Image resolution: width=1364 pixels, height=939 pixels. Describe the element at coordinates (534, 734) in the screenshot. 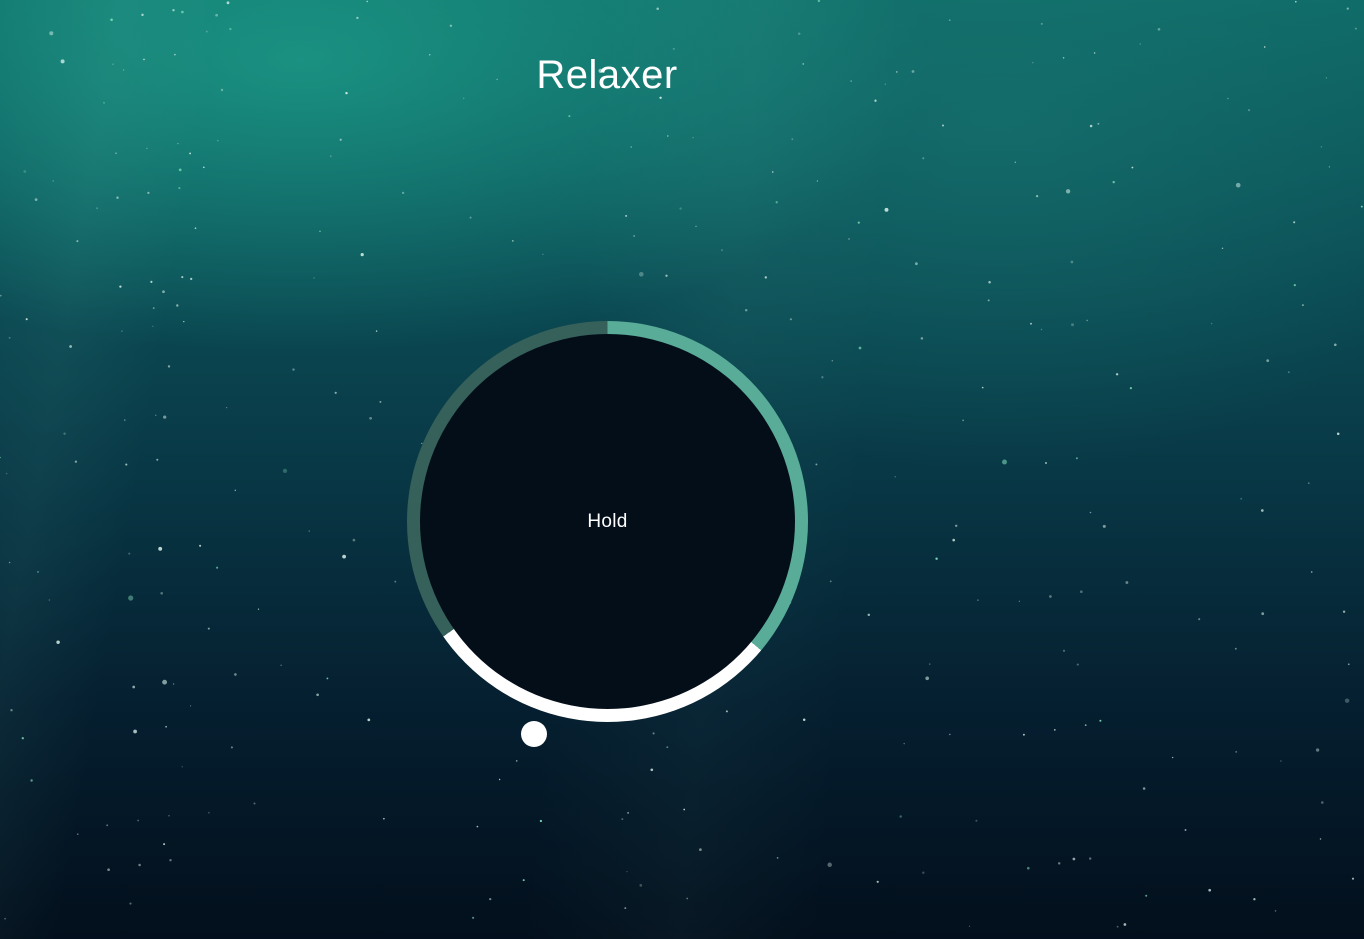

I see `breath-pointer-dot` at that location.